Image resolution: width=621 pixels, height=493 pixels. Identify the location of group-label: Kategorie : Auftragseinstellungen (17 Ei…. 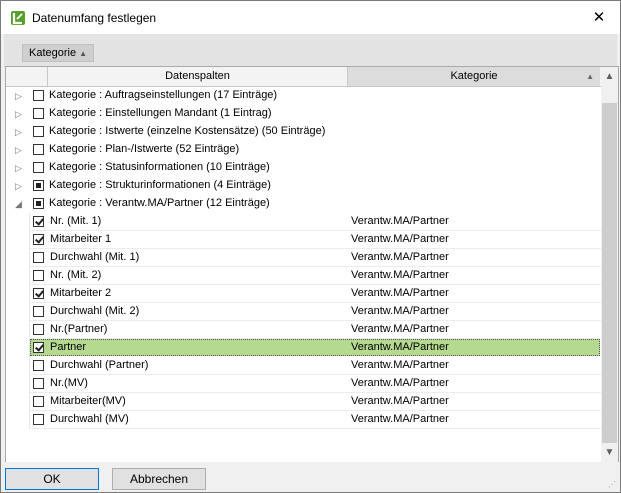
(163, 95).